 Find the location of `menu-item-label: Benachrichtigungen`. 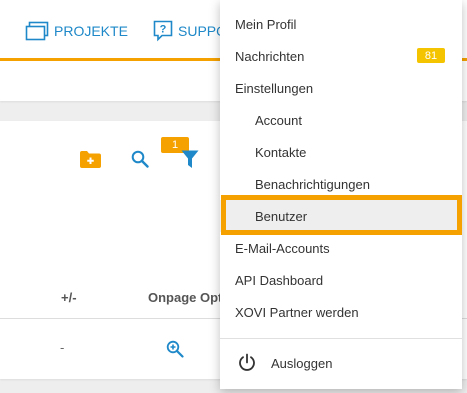

menu-item-label: Benachrichtigungen is located at coordinates (312, 184).